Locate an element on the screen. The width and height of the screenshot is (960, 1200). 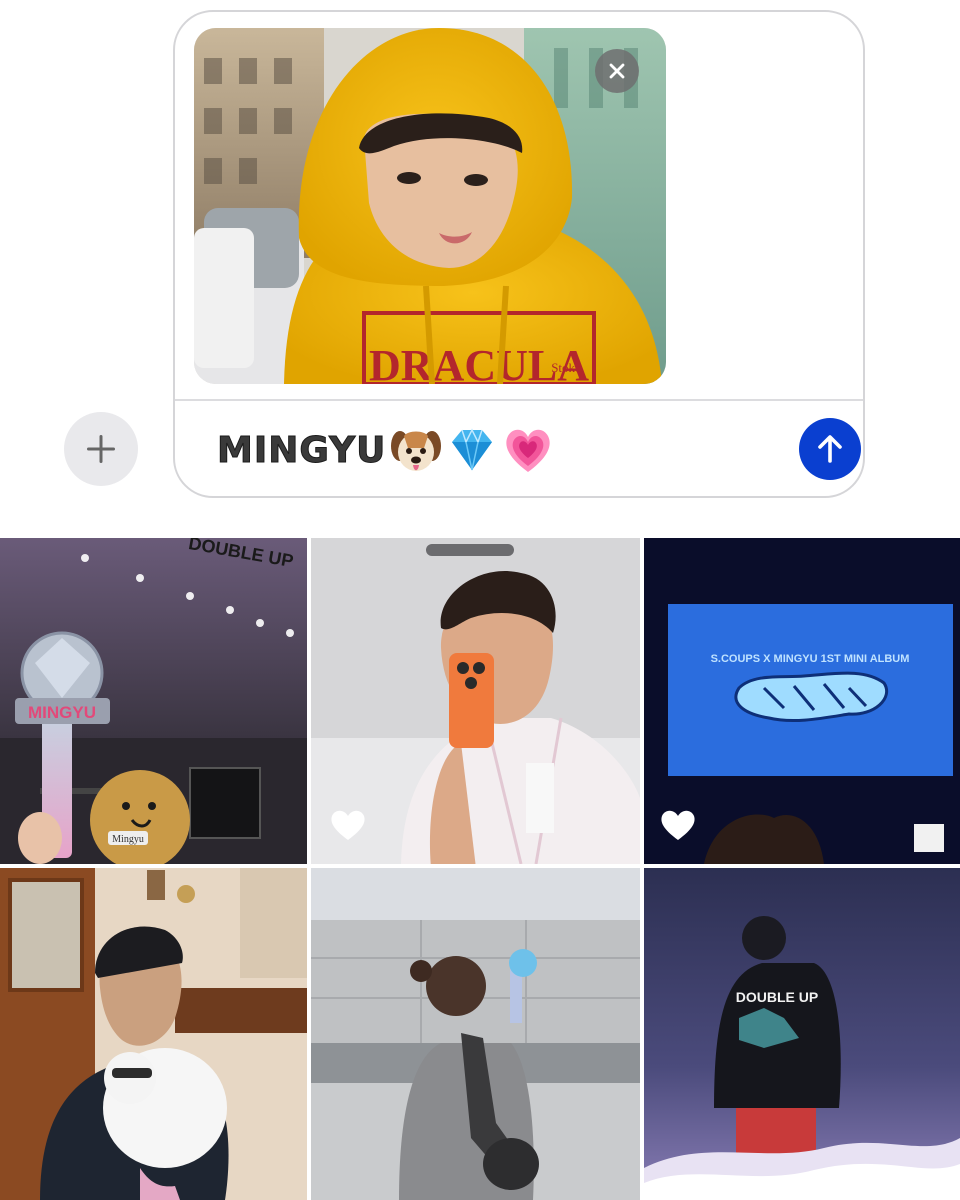
plus-icon is located at coordinates (101, 449).